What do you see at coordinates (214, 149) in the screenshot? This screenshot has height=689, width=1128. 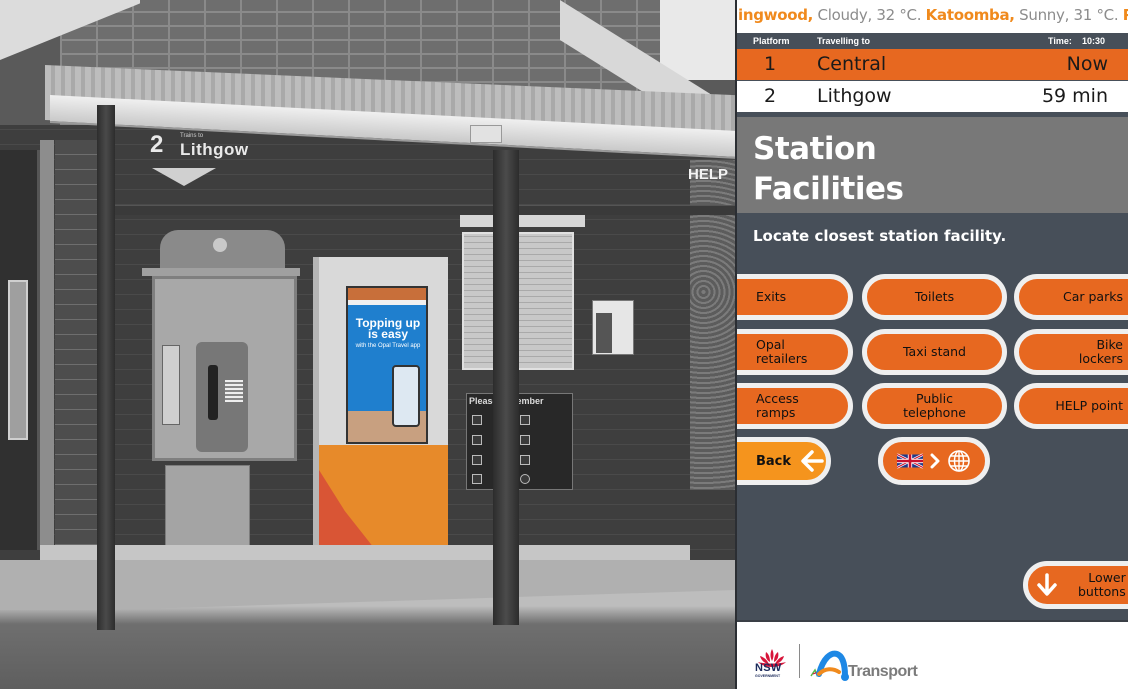 I see `platform-sign-destination: Lithgow` at bounding box center [214, 149].